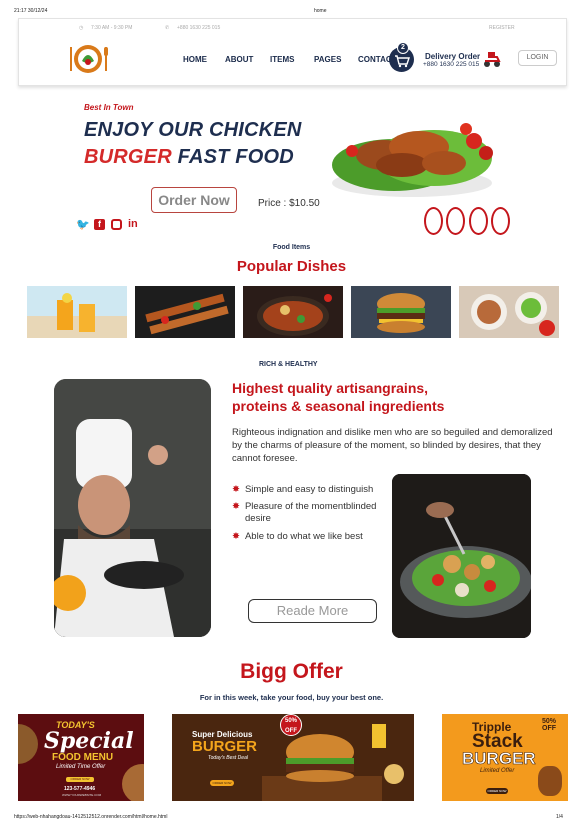 This screenshot has height=828, width=583. What do you see at coordinates (89, 59) in the screenshot?
I see `restaurant-logo` at bounding box center [89, 59].